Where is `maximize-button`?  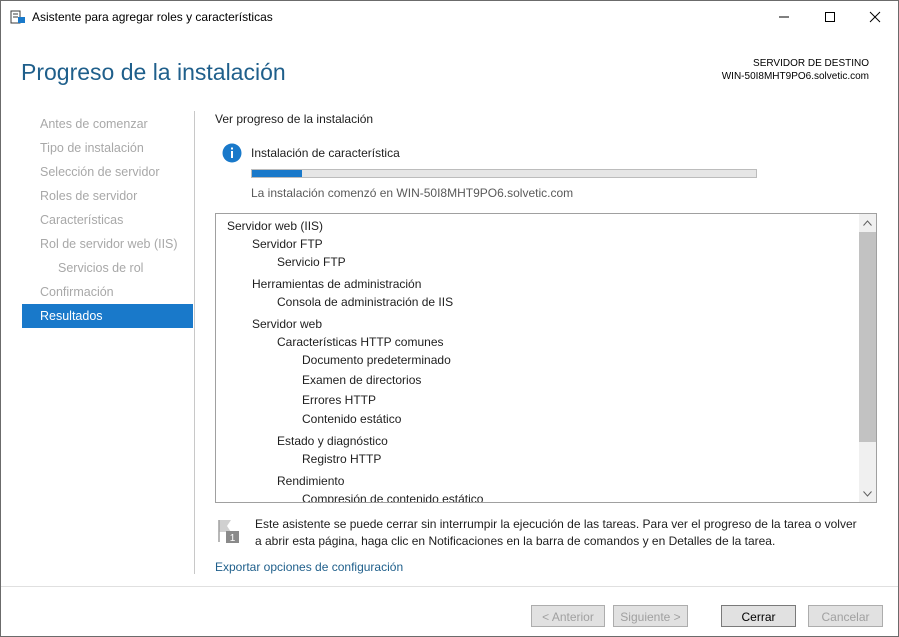 maximize-button is located at coordinates (830, 17).